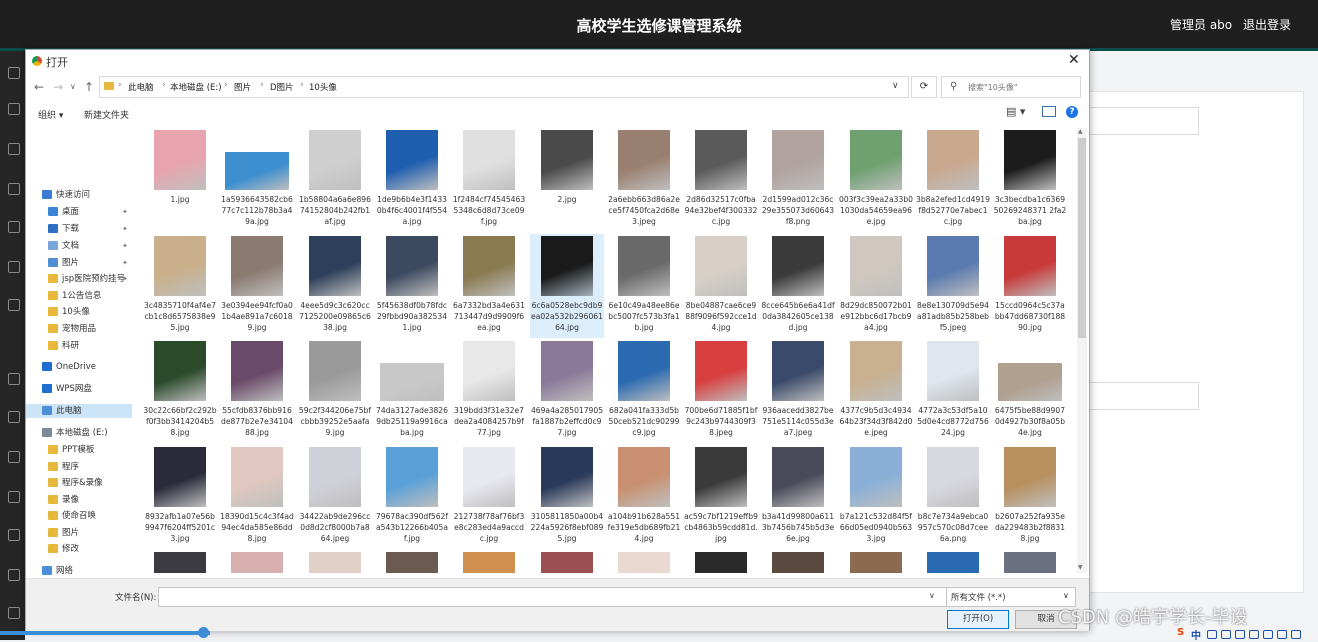 The width and height of the screenshot is (1318, 642). Describe the element at coordinates (196, 87) in the screenshot. I see `breadcrumb-item: 本地磁盘 (E:)` at that location.